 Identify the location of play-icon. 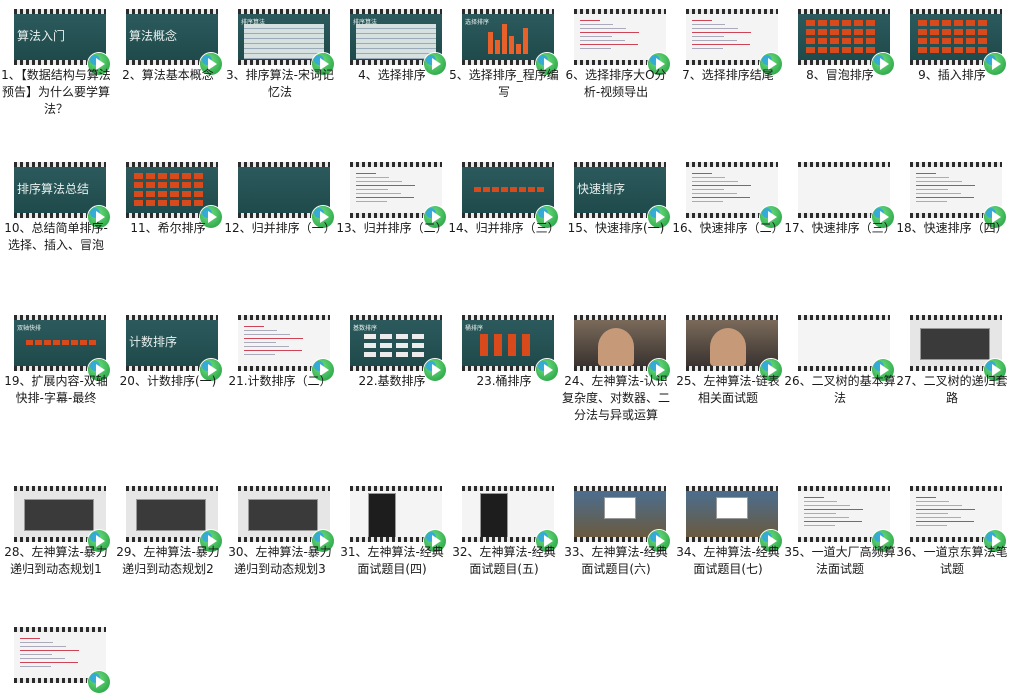
(99, 682).